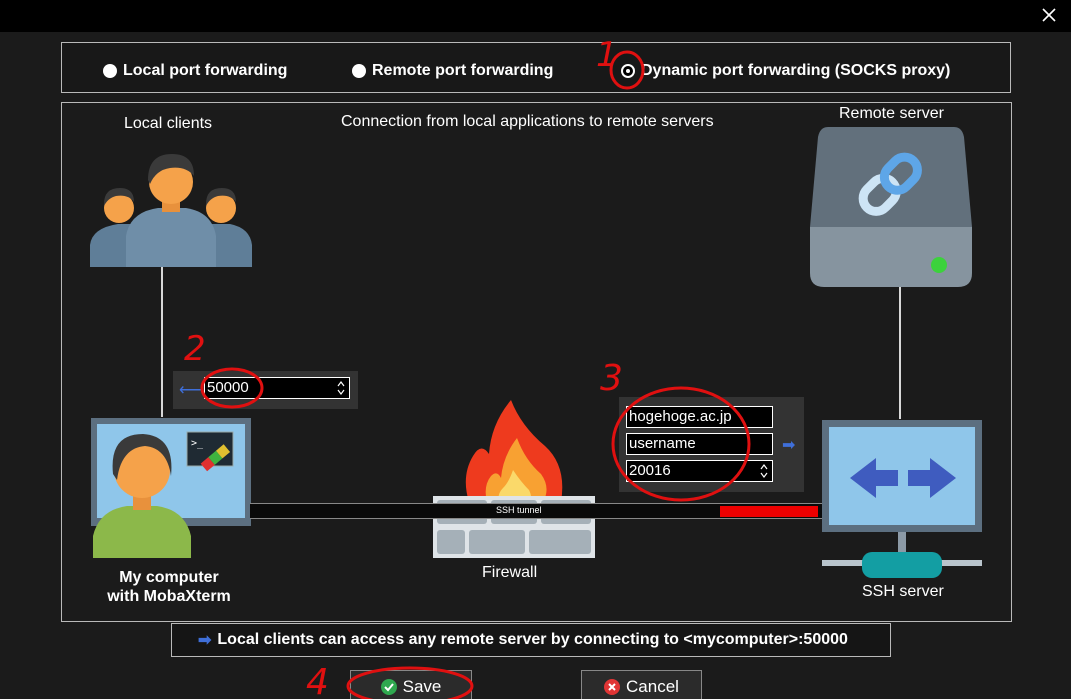 The width and height of the screenshot is (1071, 699). What do you see at coordinates (168, 123) in the screenshot?
I see `local-clients-label: Local clients` at bounding box center [168, 123].